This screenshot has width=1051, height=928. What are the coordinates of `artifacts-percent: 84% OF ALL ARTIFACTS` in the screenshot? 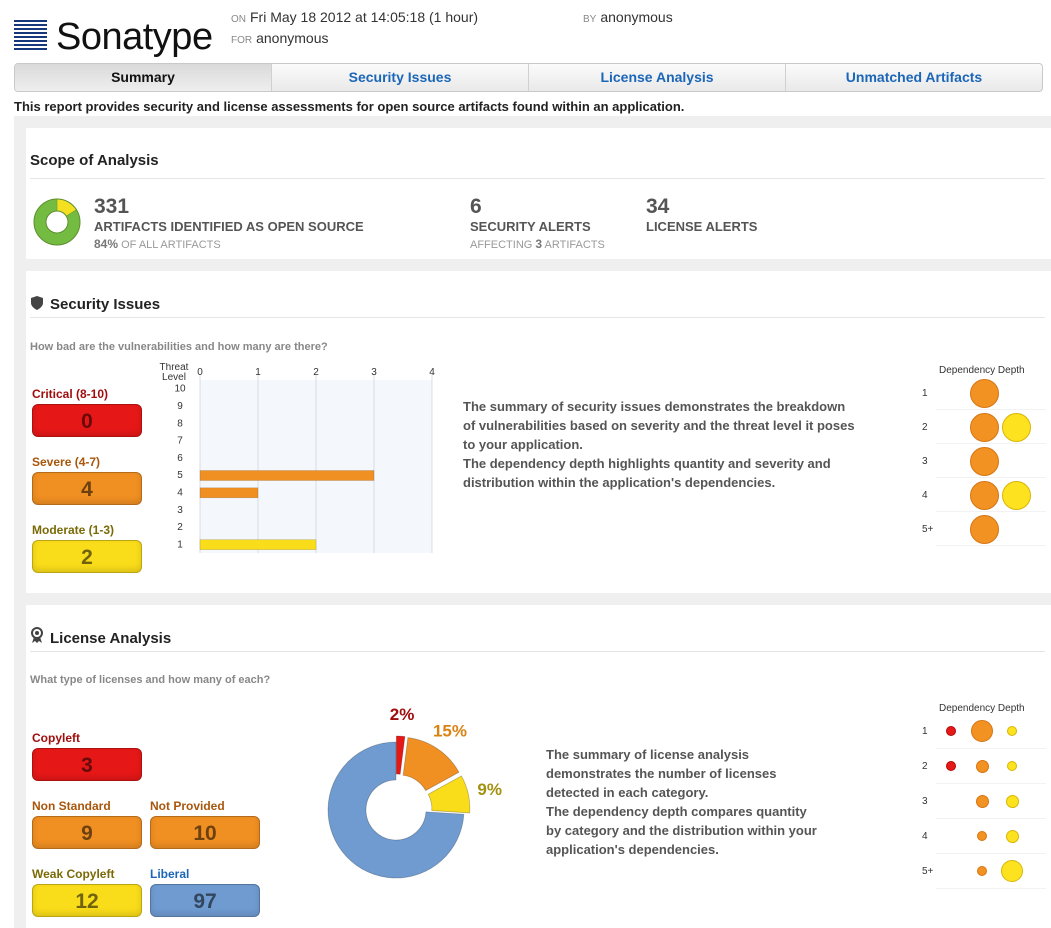 It's located at (157, 244).